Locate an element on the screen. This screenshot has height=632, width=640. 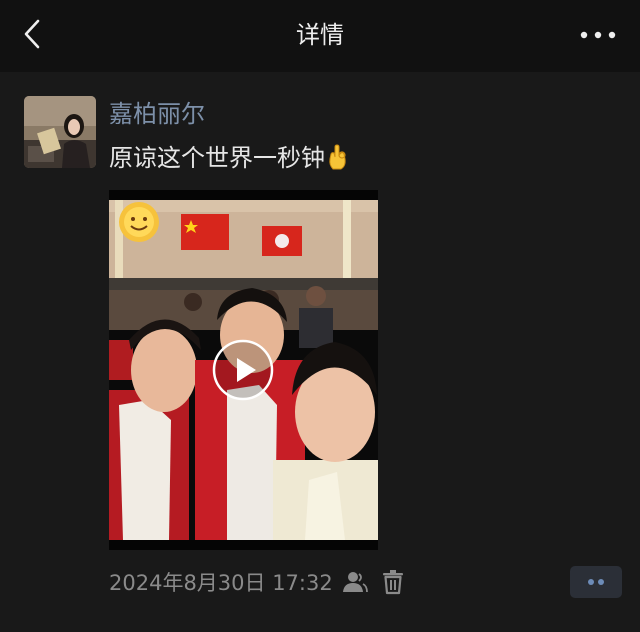
play-button is located at coordinates (243, 370).